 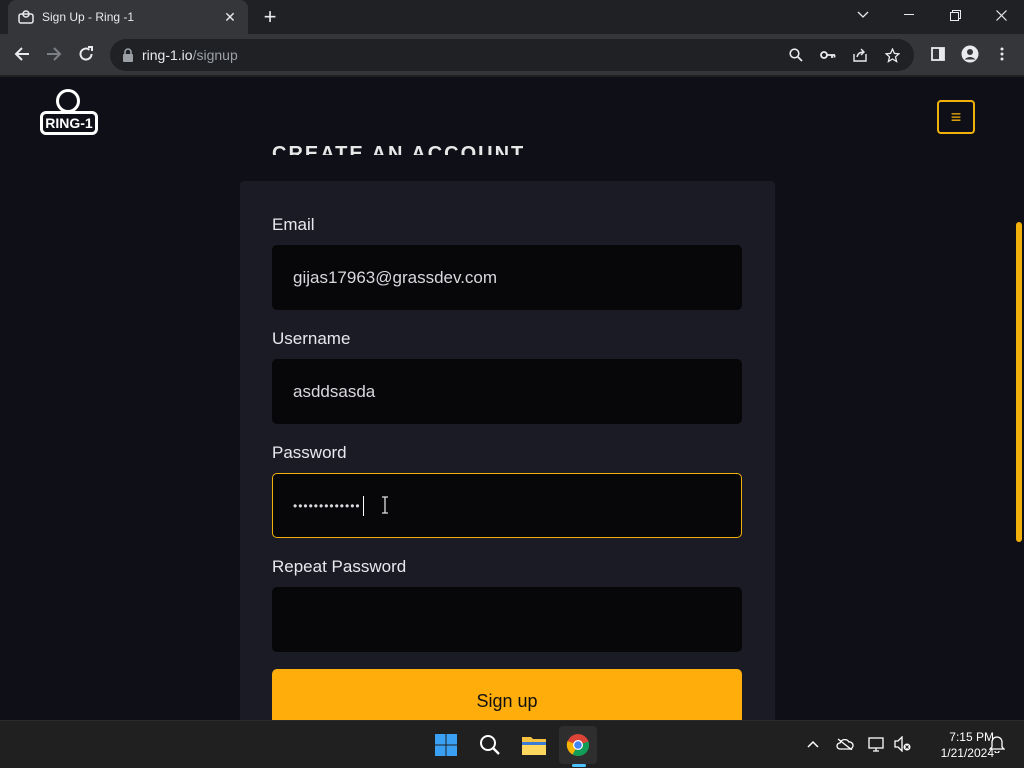 I want to click on clock-time: 7:15 PM, so click(x=971, y=737).